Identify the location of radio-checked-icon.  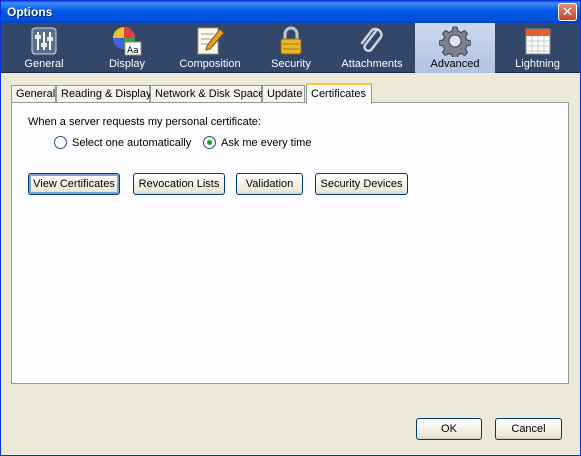
(209, 142).